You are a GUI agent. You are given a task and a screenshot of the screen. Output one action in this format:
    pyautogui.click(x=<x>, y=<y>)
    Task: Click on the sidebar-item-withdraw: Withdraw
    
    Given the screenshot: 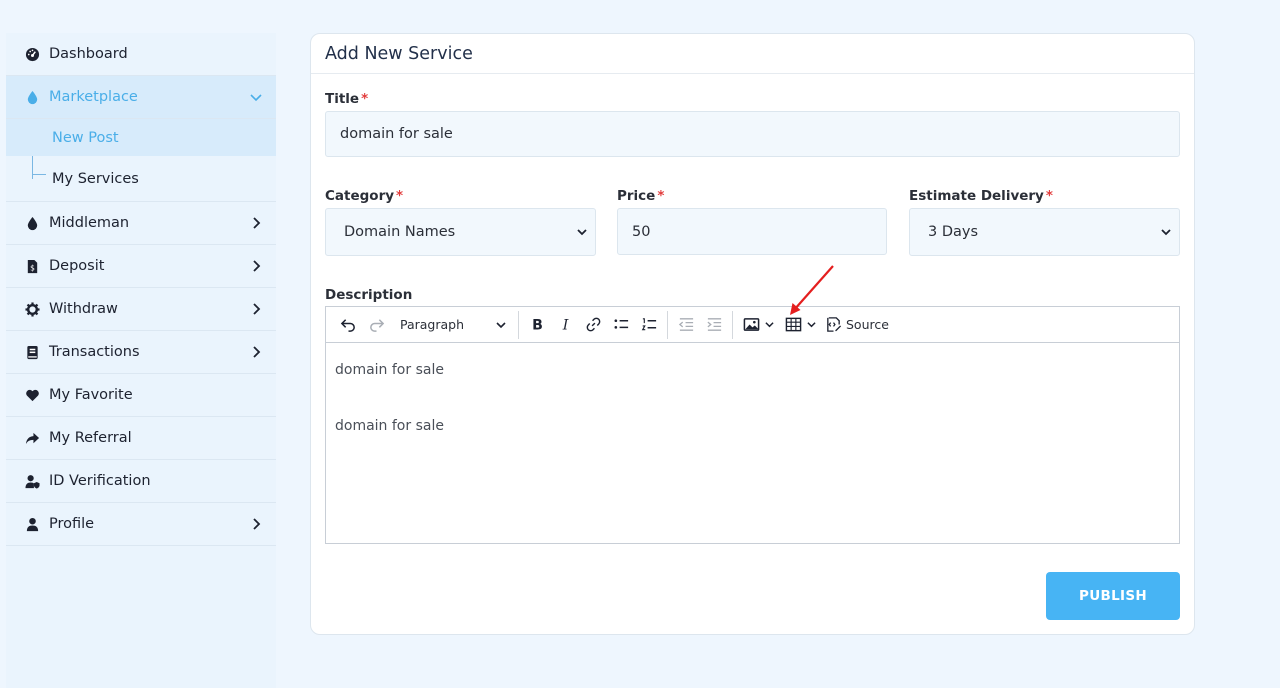 What is the action you would take?
    pyautogui.click(x=141, y=309)
    